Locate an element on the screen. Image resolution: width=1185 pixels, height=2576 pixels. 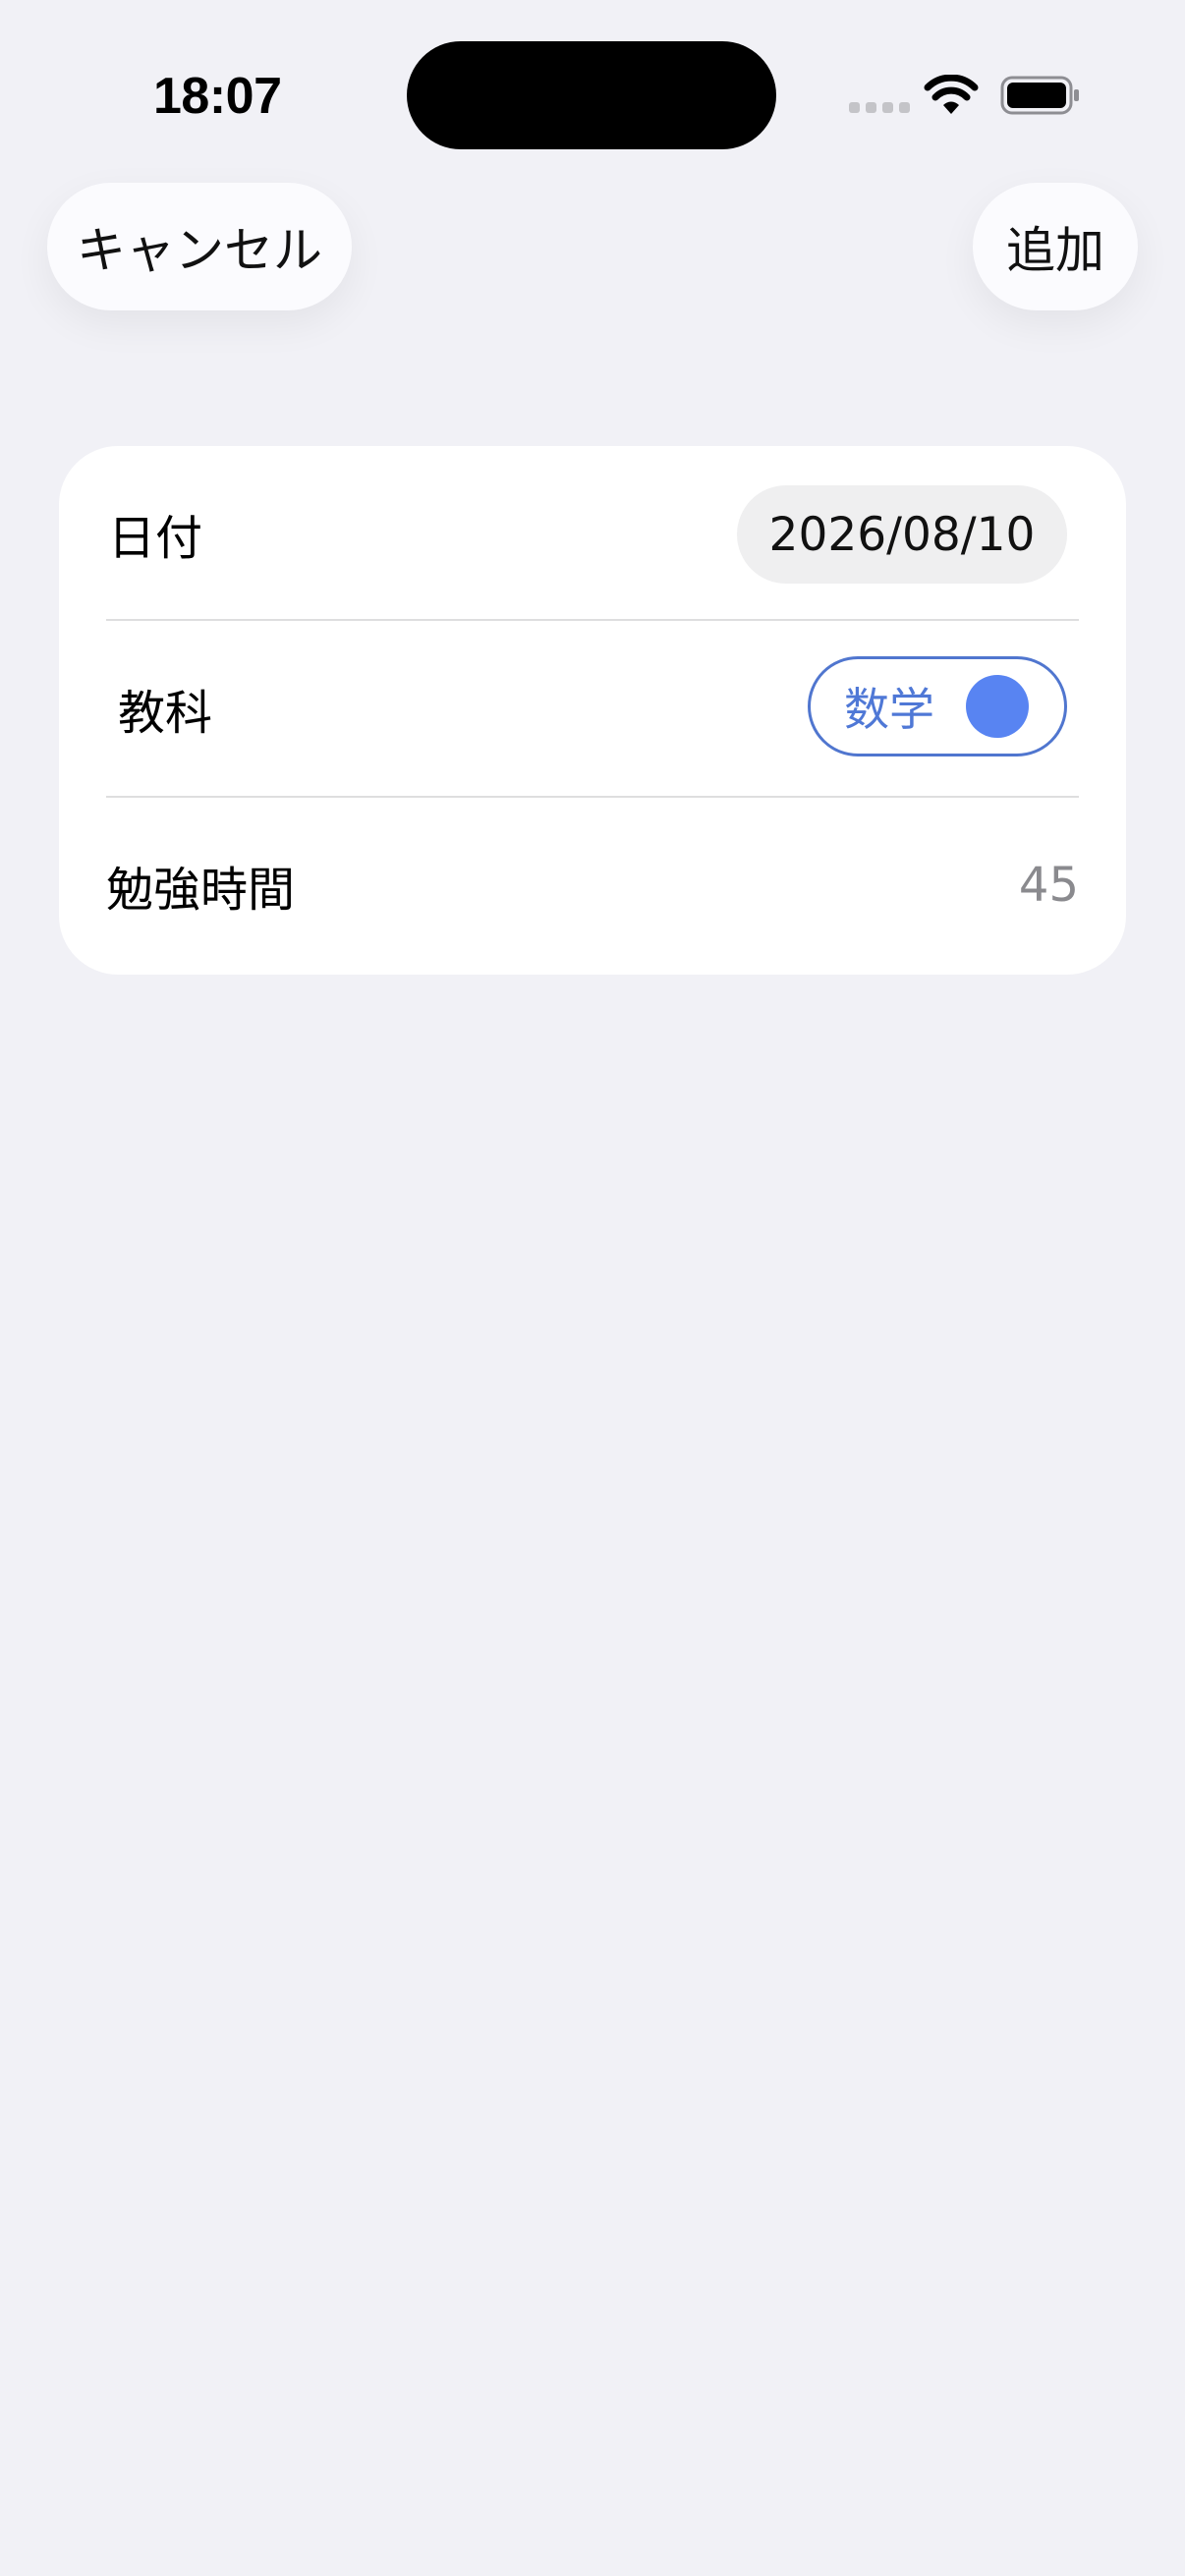
date-row: 日付 2026/08/10 is located at coordinates (592, 533).